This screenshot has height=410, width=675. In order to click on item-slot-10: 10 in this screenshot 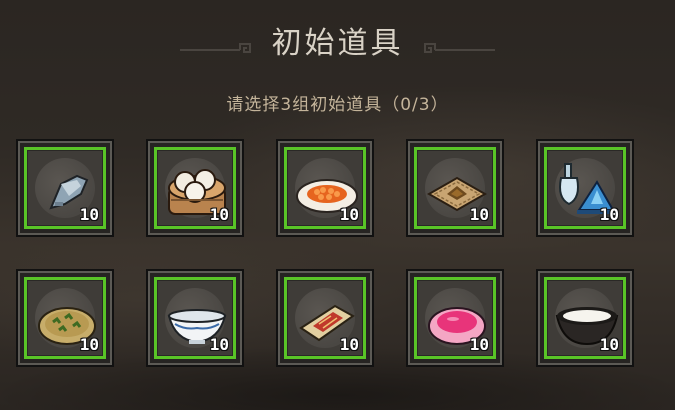, I will do `click(585, 318)`.